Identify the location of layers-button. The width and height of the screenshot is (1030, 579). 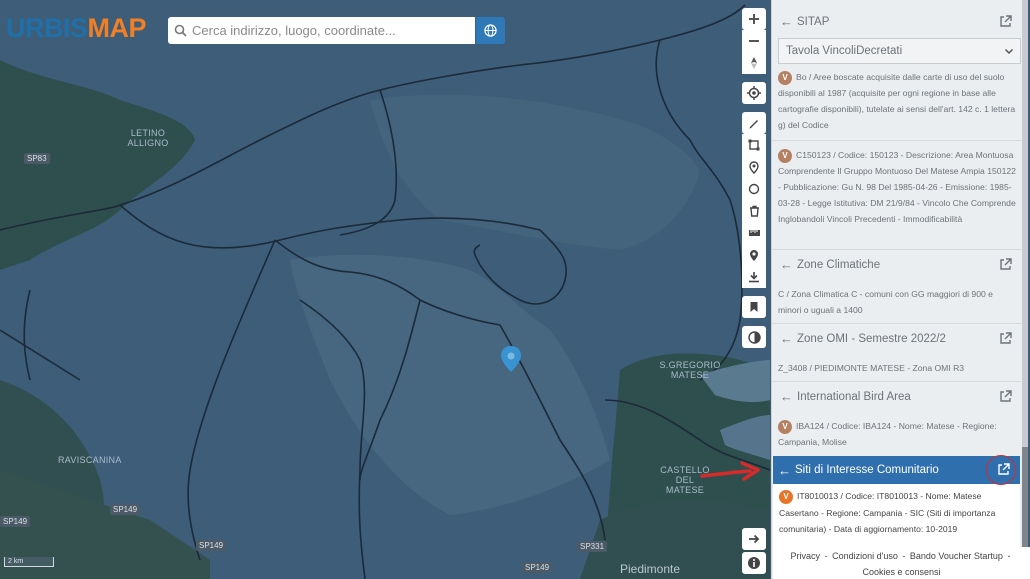
(754, 233).